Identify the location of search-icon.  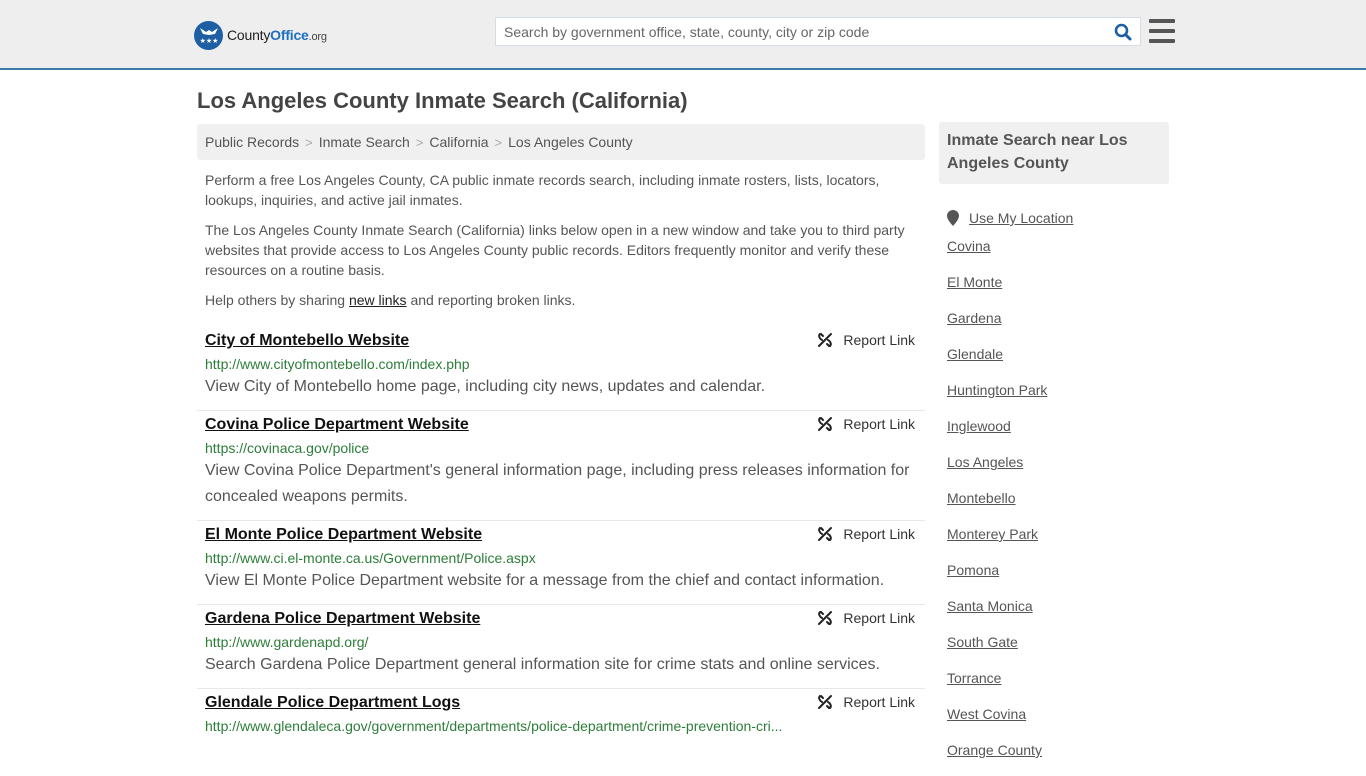
(1123, 31).